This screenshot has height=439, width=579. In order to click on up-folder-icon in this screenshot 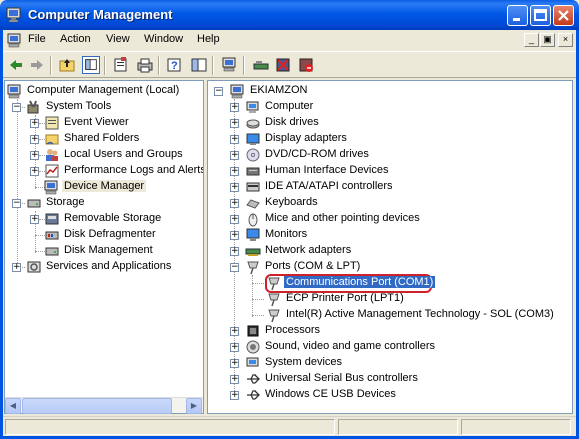, I will do `click(67, 65)`.